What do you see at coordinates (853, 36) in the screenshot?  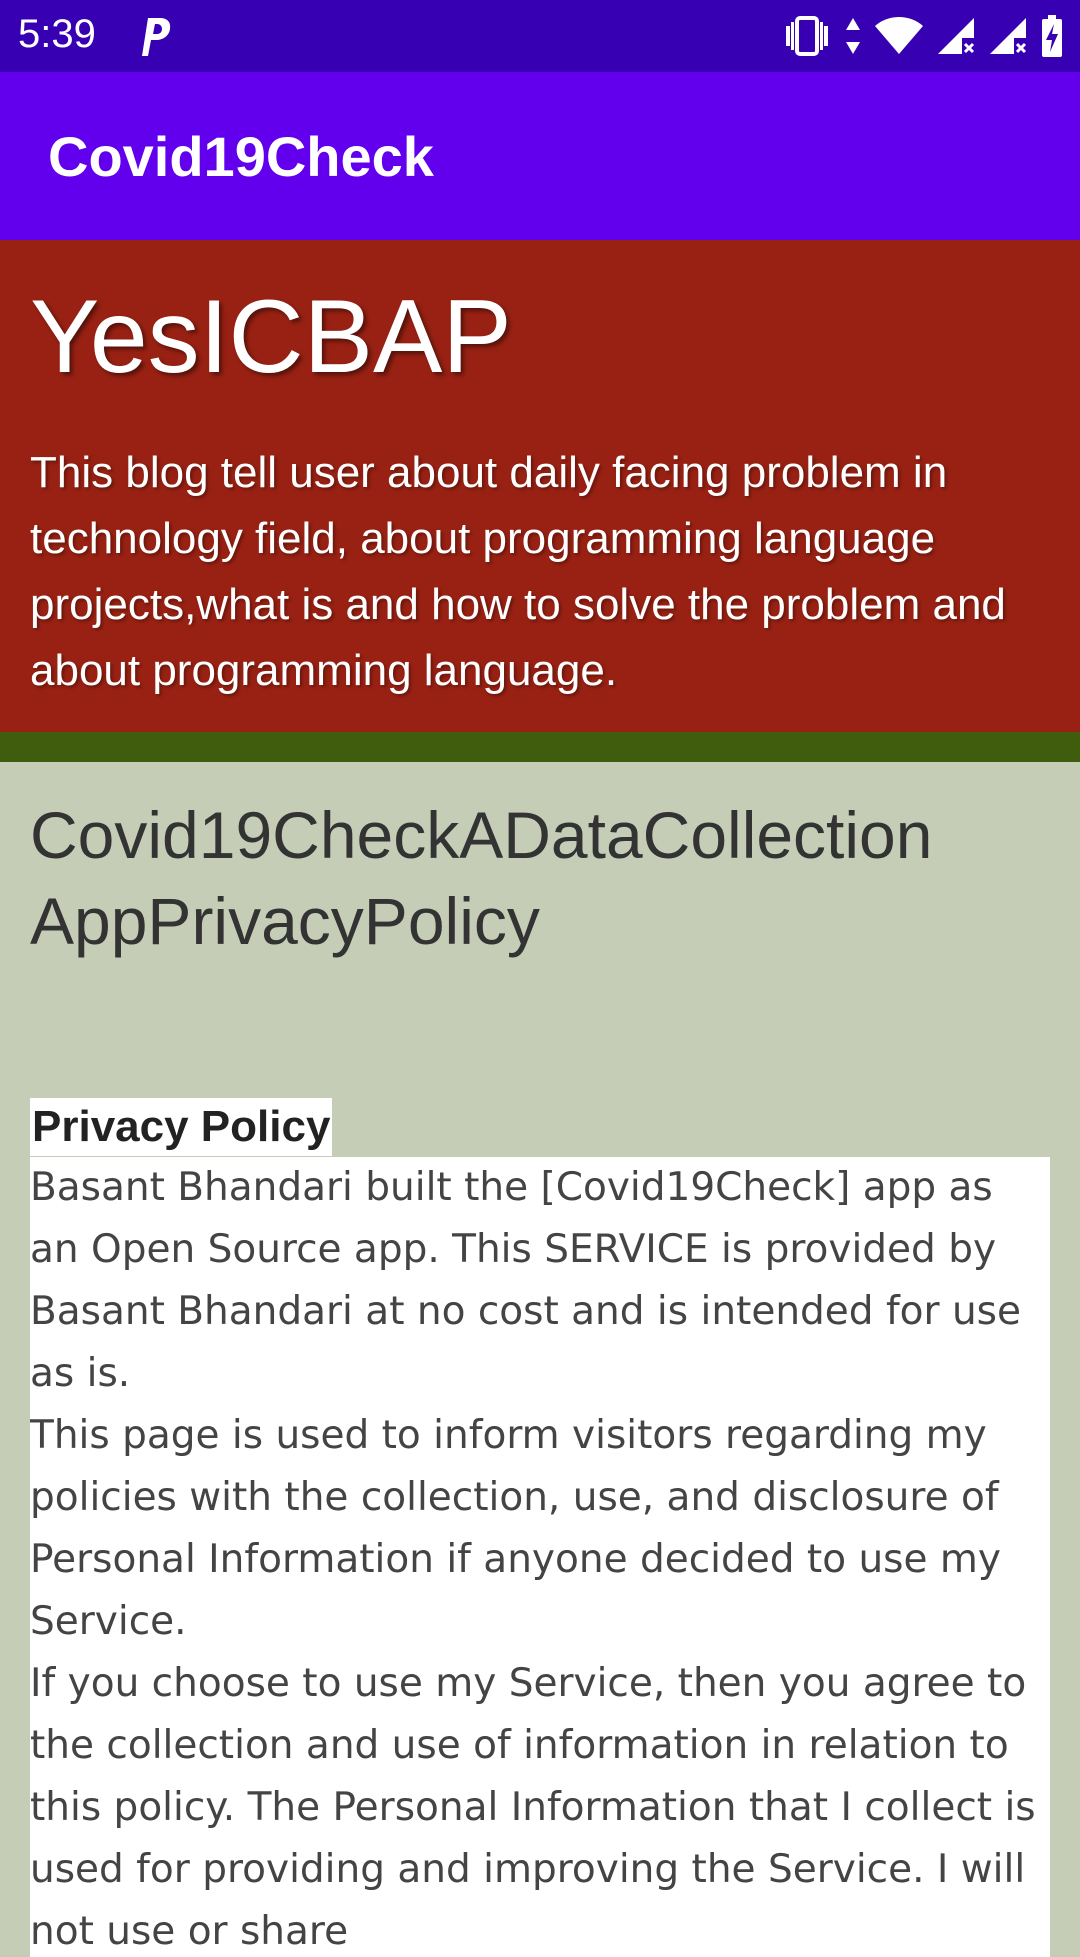 I see `data-arrows-icon` at bounding box center [853, 36].